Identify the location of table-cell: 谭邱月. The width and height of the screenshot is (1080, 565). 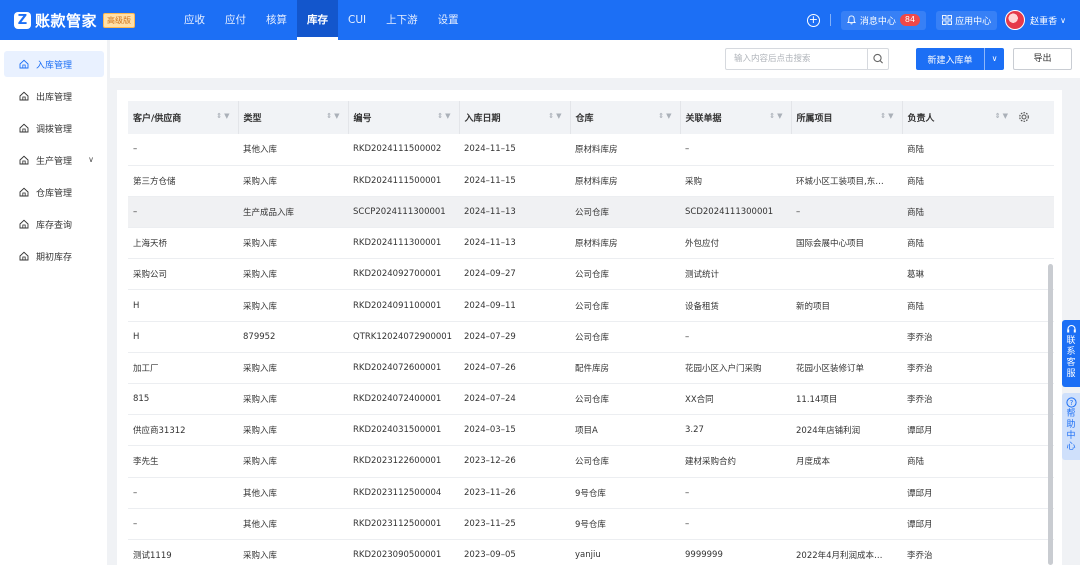
(978, 430).